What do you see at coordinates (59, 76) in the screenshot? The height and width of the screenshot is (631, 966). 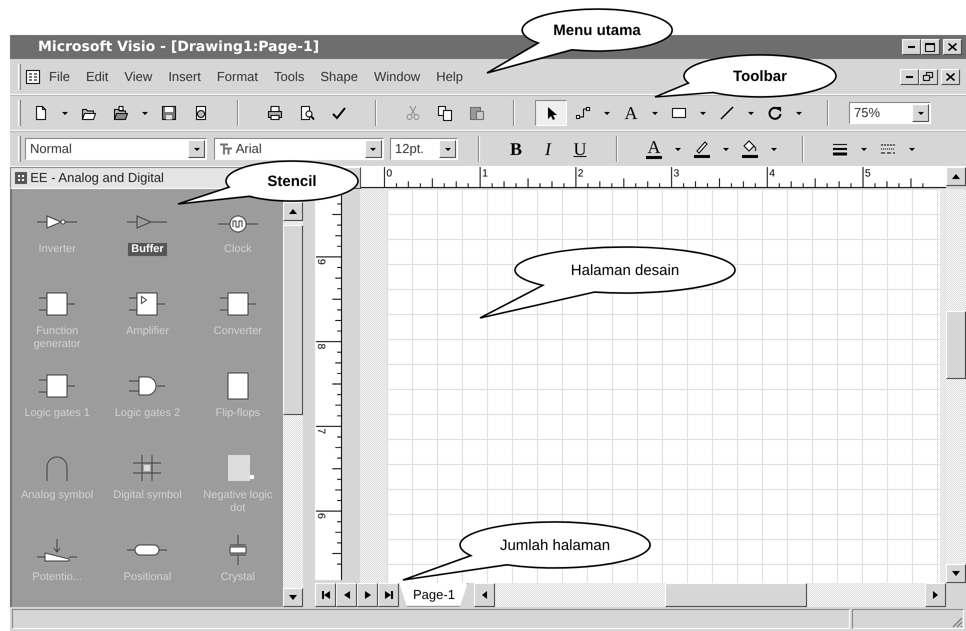 I see `menu-item: File` at bounding box center [59, 76].